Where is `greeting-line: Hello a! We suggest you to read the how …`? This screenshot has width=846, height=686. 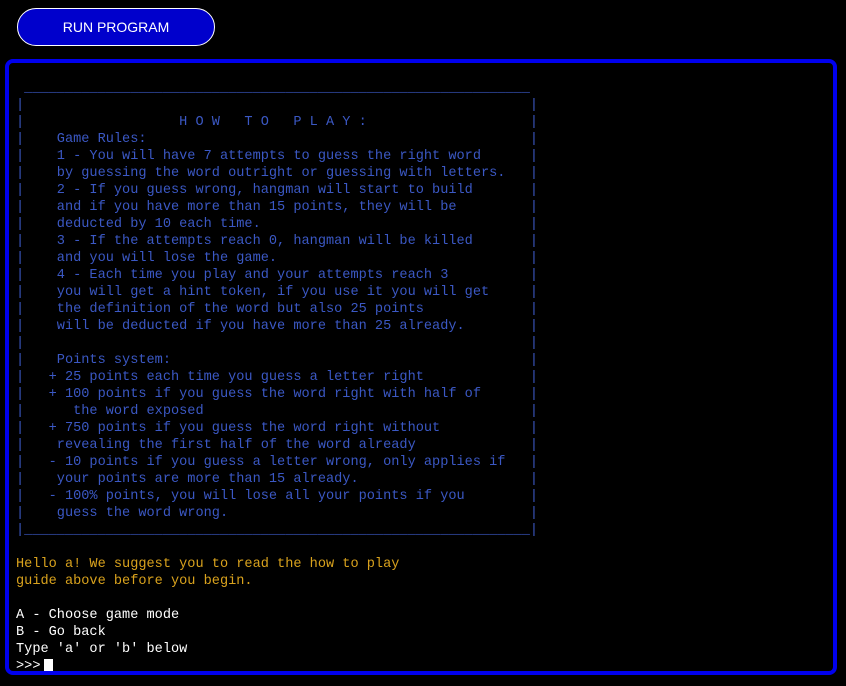 greeting-line: Hello a! We suggest you to read the how … is located at coordinates (208, 564).